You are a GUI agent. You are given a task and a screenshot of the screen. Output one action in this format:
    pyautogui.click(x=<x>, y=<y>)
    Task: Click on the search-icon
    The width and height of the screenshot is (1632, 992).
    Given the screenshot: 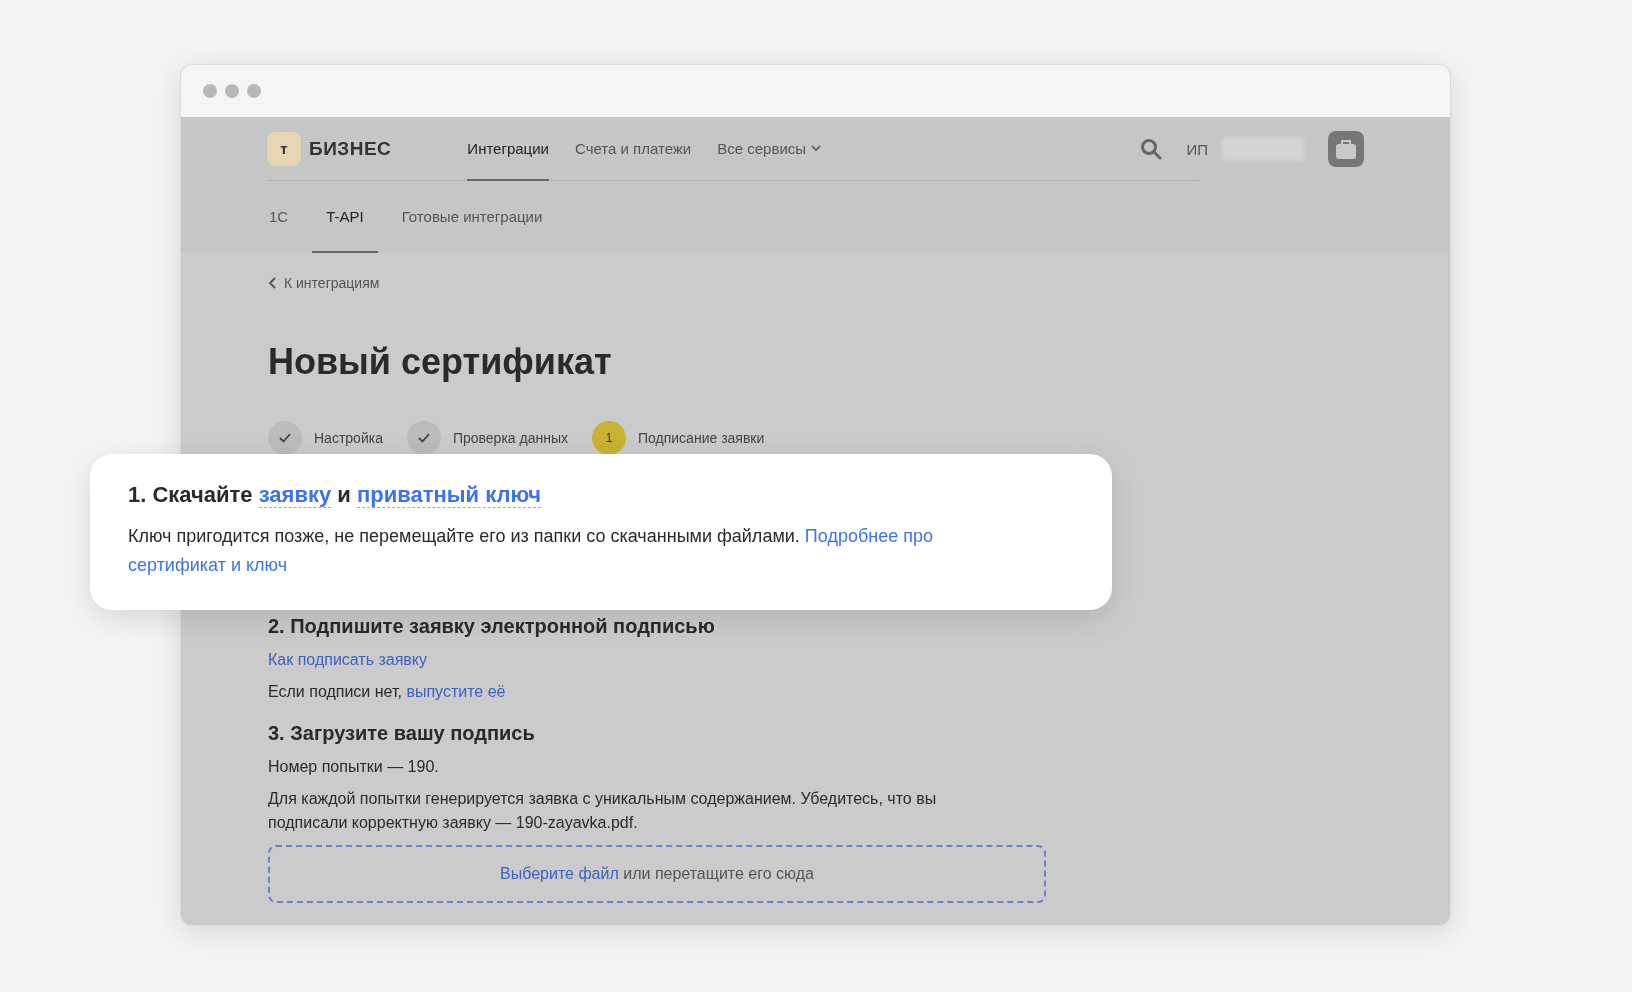 What is the action you would take?
    pyautogui.click(x=1151, y=149)
    